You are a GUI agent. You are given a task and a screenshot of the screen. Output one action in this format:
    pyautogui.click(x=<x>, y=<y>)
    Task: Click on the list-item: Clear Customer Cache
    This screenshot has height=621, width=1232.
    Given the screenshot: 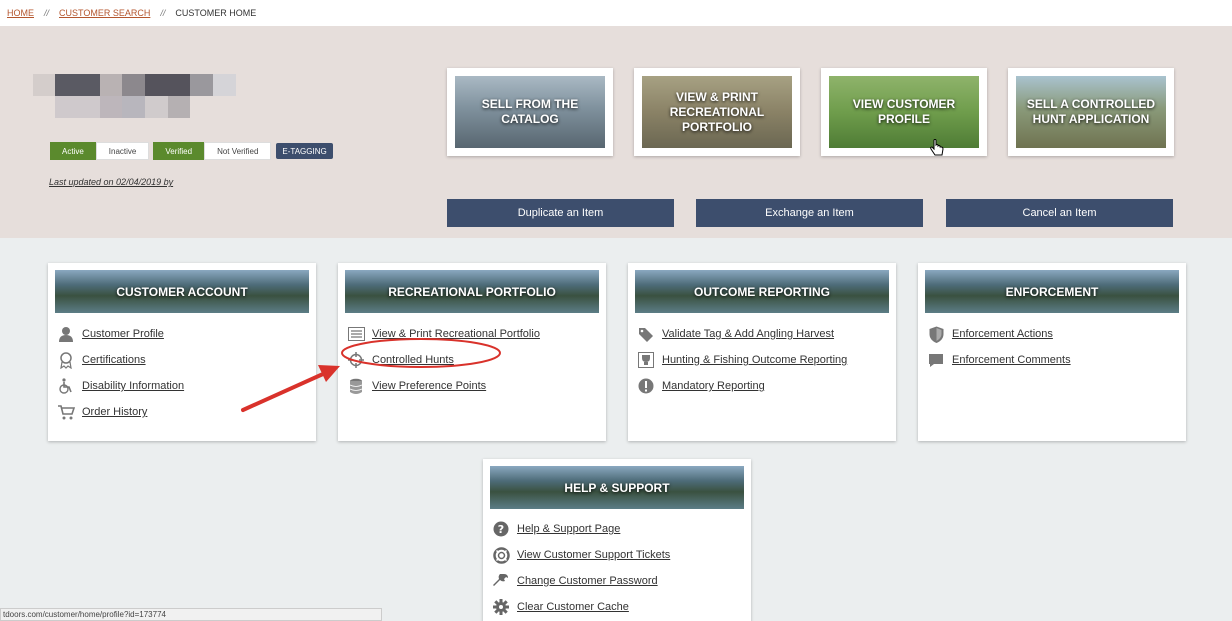 What is the action you would take?
    pyautogui.click(x=617, y=607)
    